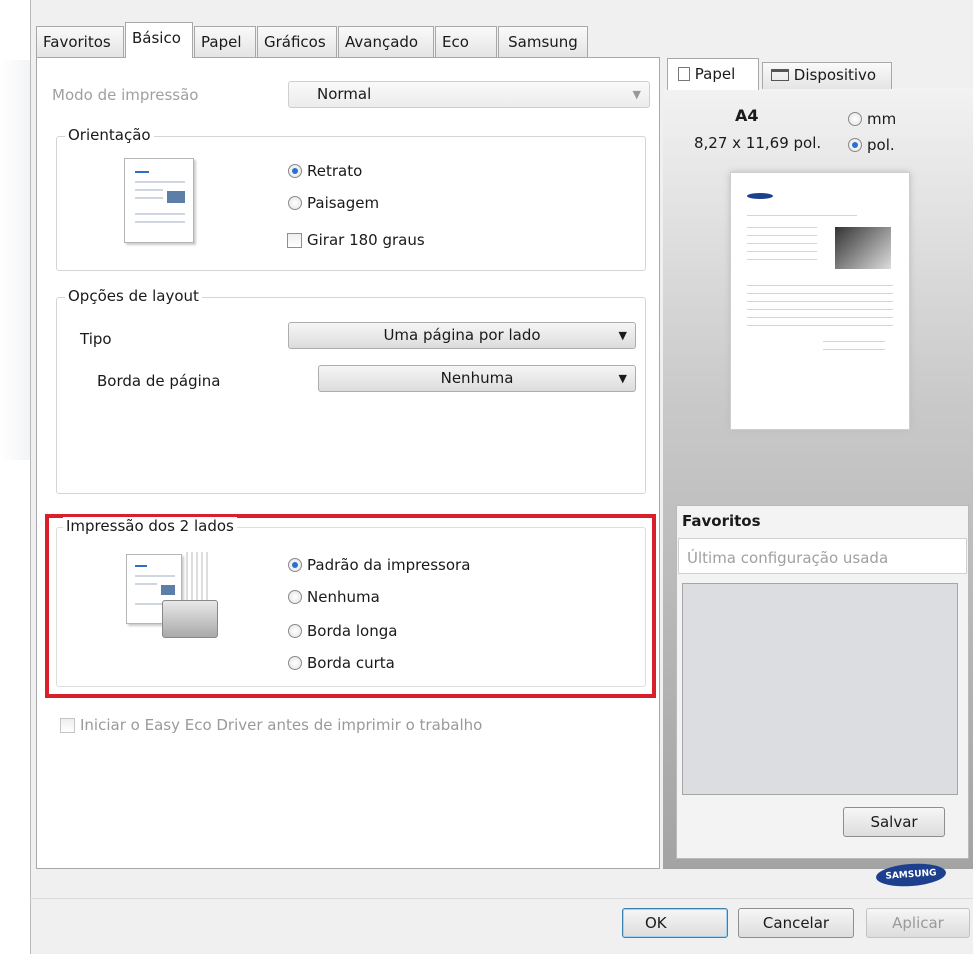 This screenshot has width=973, height=954. Describe the element at coordinates (684, 74) in the screenshot. I see `page-icon` at that location.